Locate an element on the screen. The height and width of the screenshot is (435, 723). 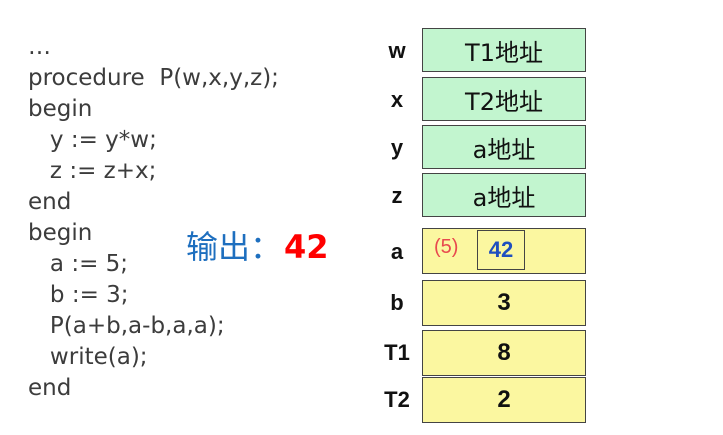
mem-cell-z: a地址 is located at coordinates (504, 195).